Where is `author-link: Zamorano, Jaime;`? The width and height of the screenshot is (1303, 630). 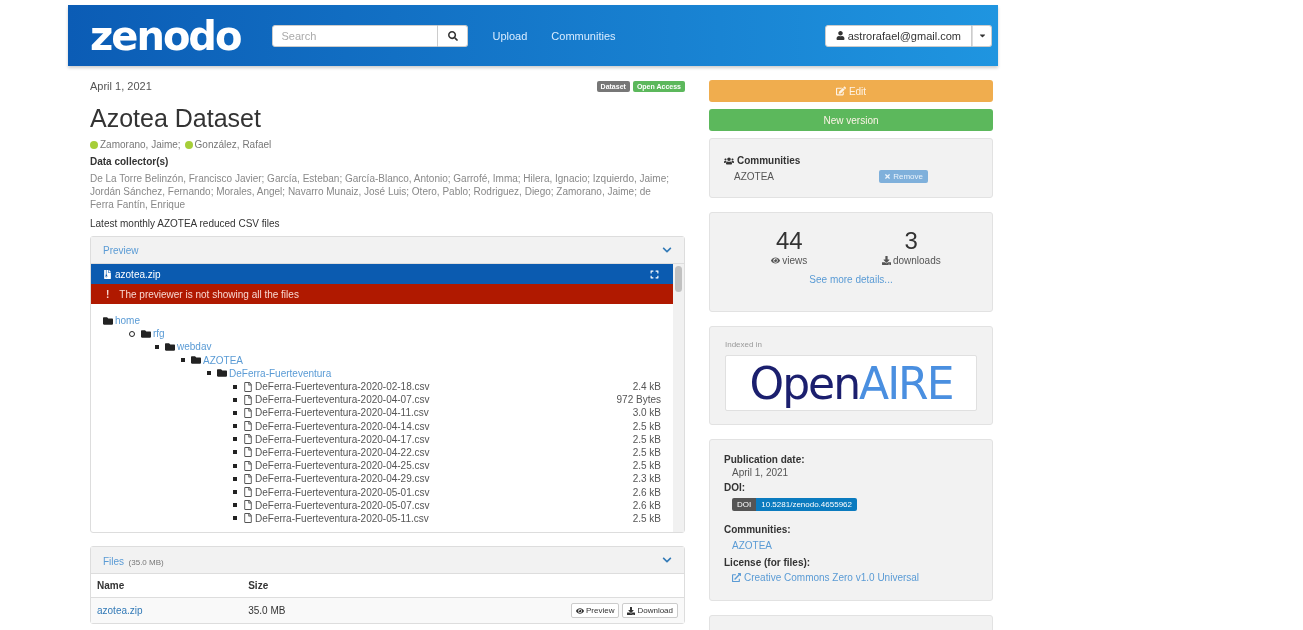 author-link: Zamorano, Jaime; is located at coordinates (135, 144).